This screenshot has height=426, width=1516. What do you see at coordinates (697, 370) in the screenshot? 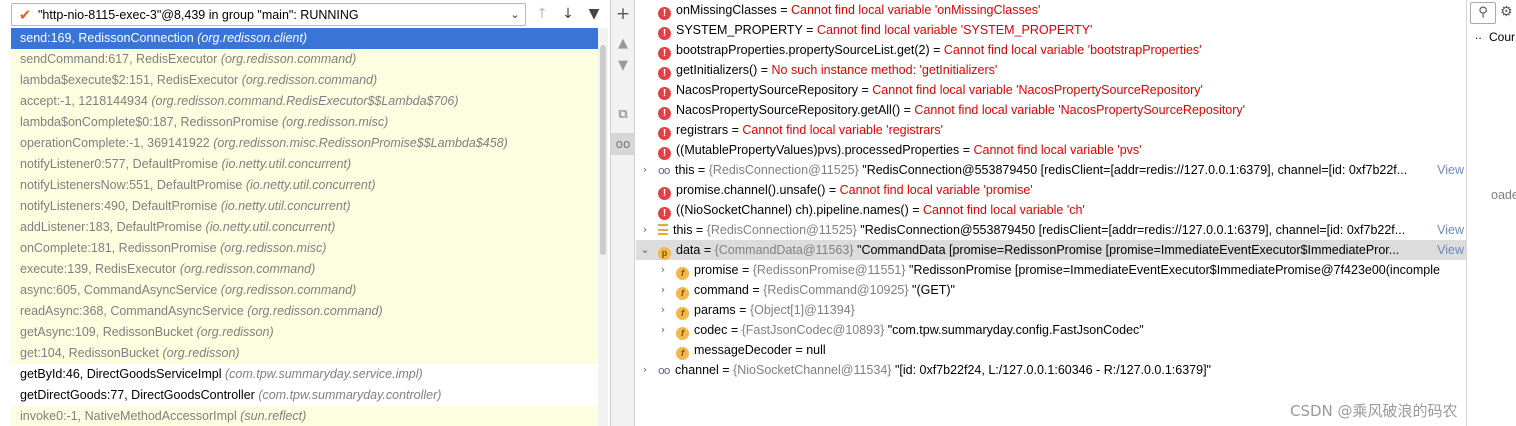
I see `variable-name: channel` at bounding box center [697, 370].